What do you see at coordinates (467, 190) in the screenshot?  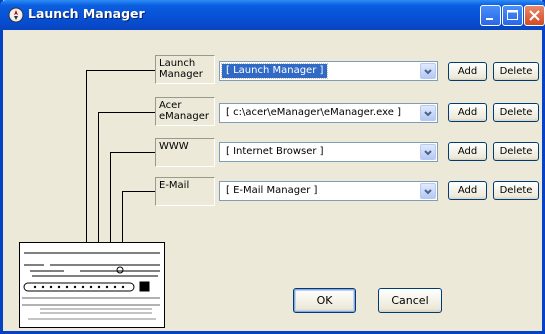 I see `add-button-email: Add` at bounding box center [467, 190].